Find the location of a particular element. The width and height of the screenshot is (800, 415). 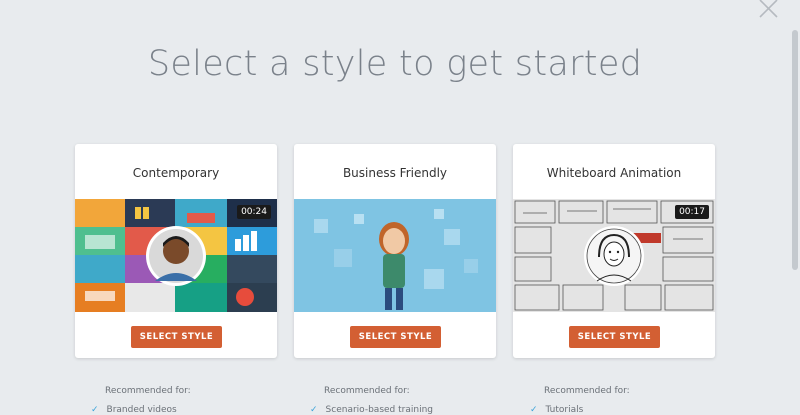

scrollbar-thumb is located at coordinates (795, 150).